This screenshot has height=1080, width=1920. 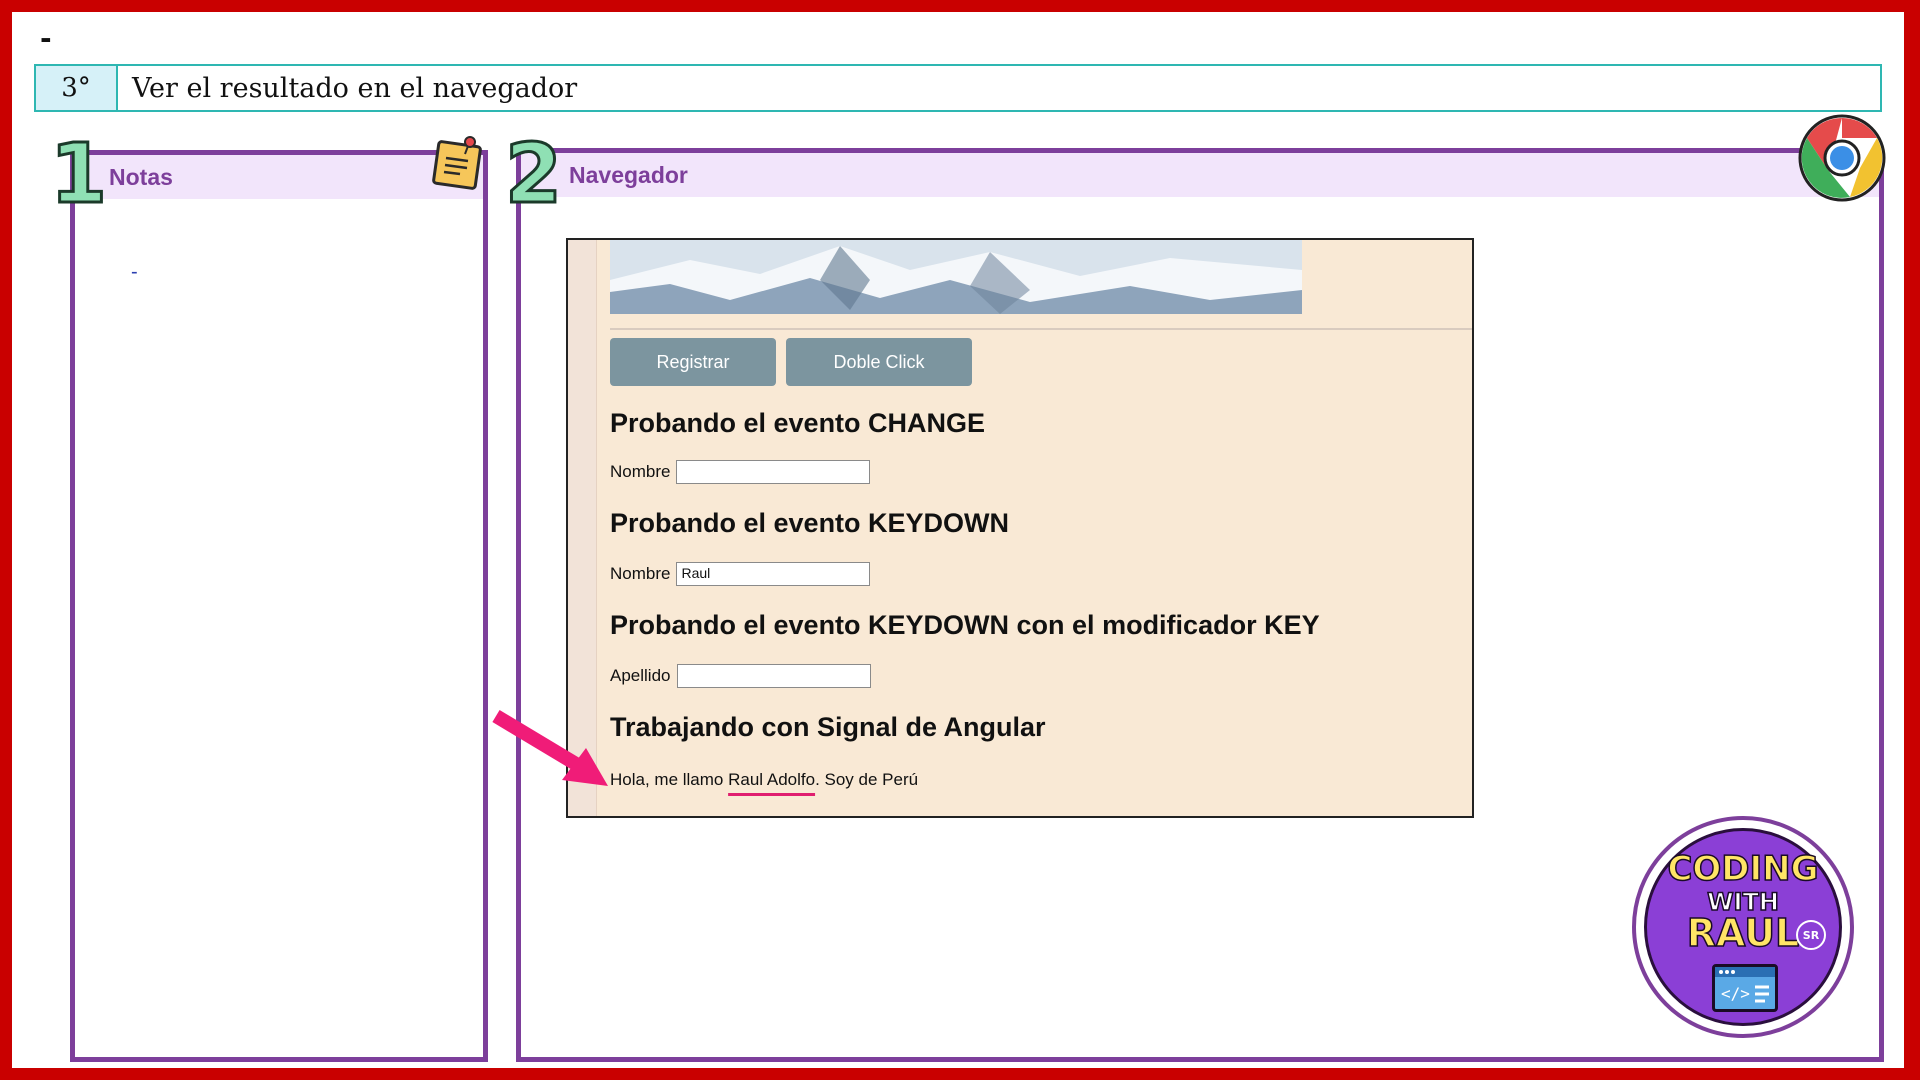 I want to click on chrome-icon, so click(x=1842, y=158).